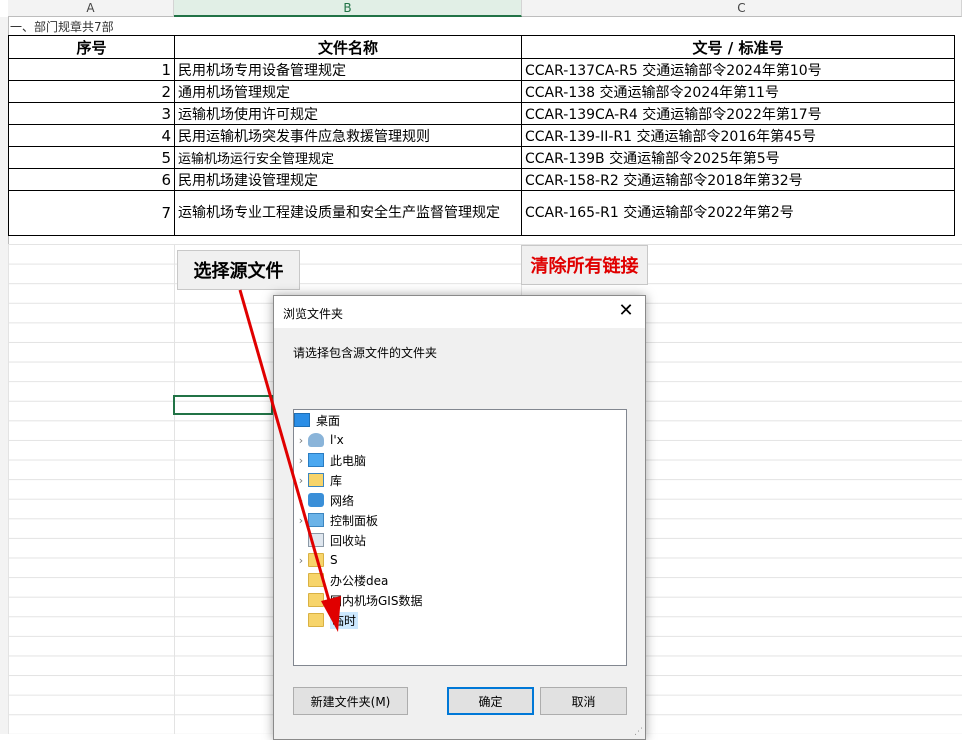 The width and height of the screenshot is (962, 740). What do you see at coordinates (174, 489) in the screenshot?
I see `grid-column-line` at bounding box center [174, 489].